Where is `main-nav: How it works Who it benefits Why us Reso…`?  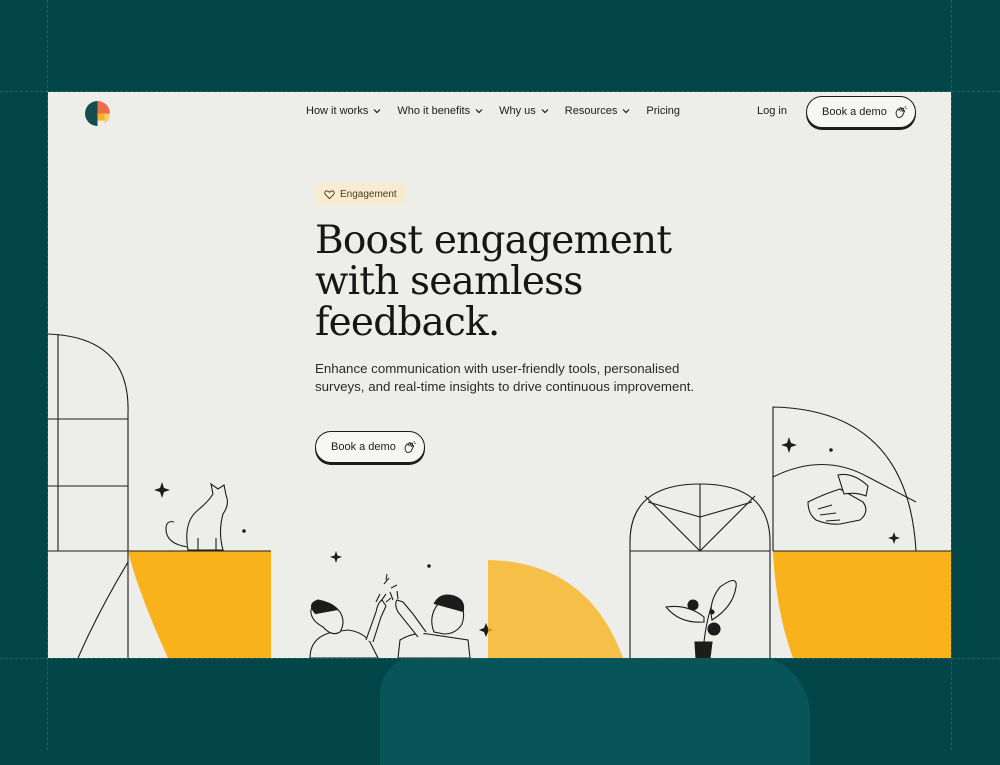
main-nav: How it works Who it benefits Why us Reso… is located at coordinates (501, 111).